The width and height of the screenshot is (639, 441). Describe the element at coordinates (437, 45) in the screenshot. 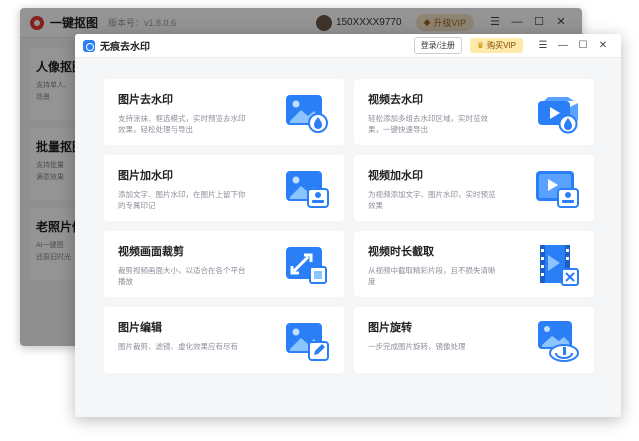

I see `login-register-button: 登录/注册` at that location.